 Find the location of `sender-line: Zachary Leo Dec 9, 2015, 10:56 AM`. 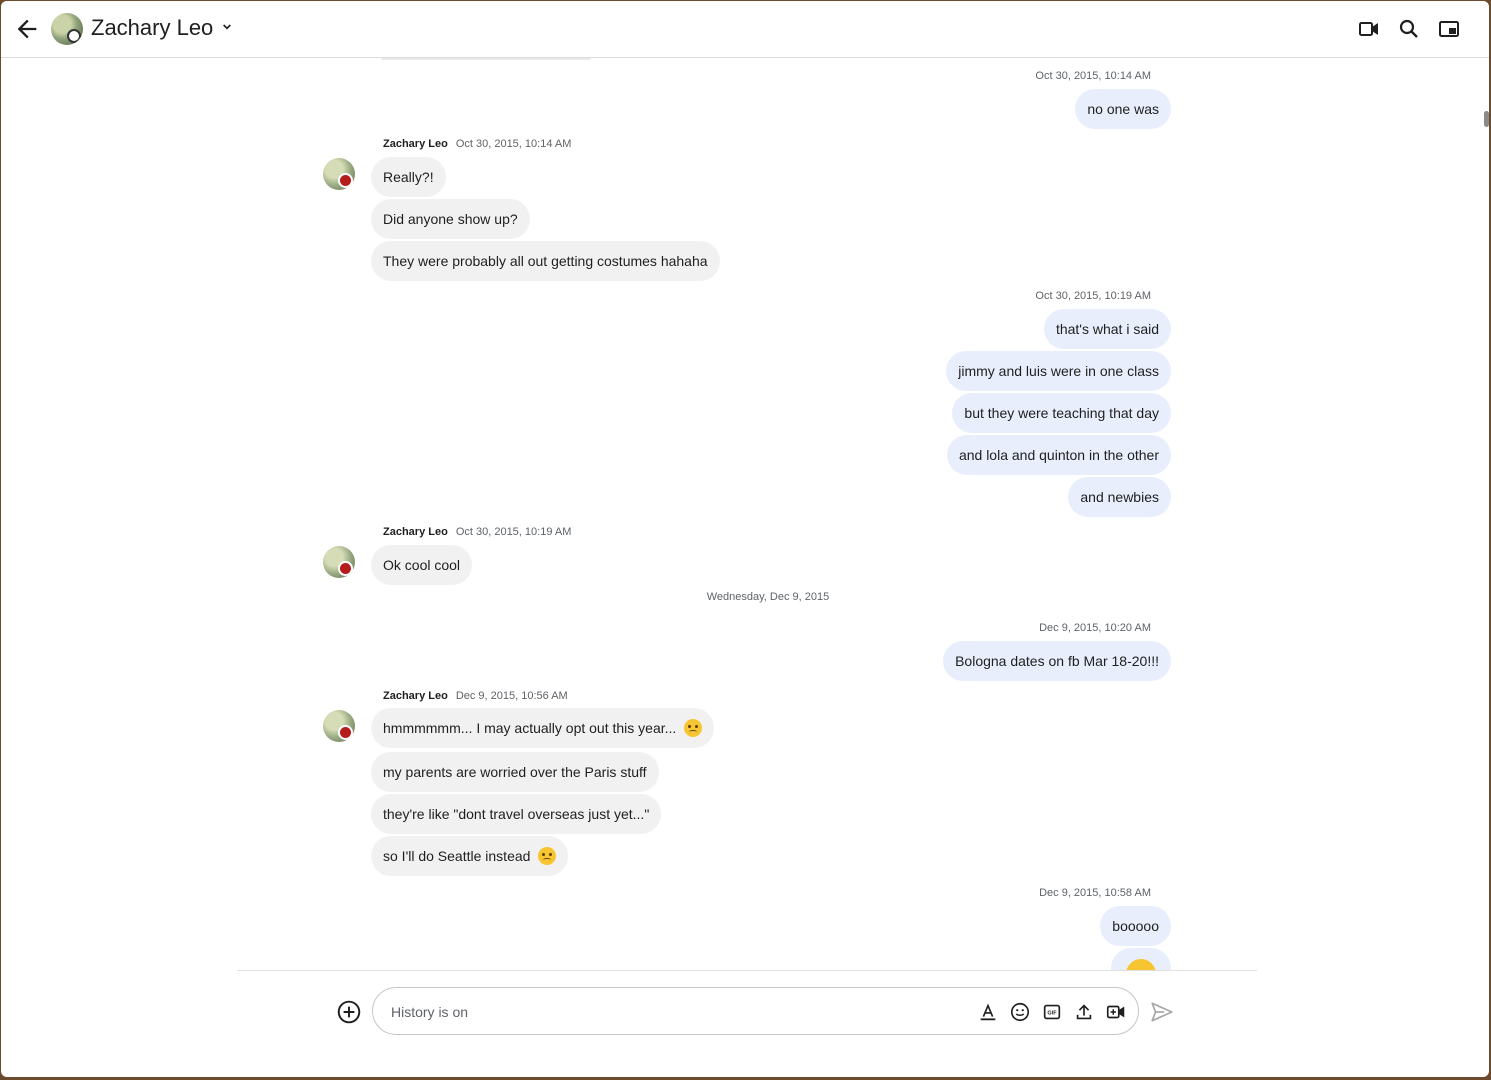

sender-line: Zachary Leo Dec 9, 2015, 10:56 AM is located at coordinates (475, 696).